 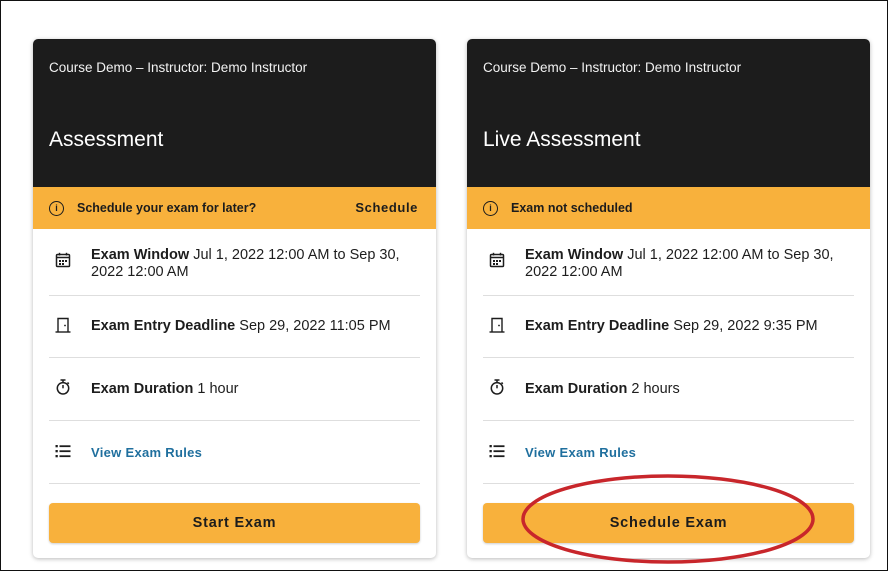 I want to click on exam-duration-value: 2 hours, so click(x=655, y=389).